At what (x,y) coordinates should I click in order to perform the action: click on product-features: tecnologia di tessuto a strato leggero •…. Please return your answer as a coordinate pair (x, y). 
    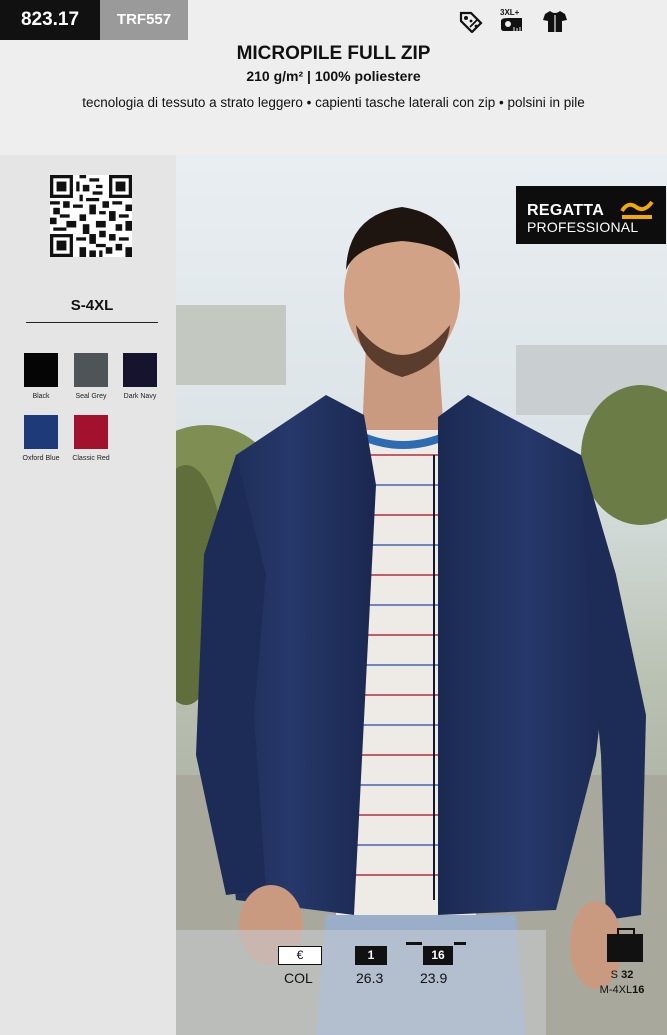
    Looking at the image, I should click on (333, 102).